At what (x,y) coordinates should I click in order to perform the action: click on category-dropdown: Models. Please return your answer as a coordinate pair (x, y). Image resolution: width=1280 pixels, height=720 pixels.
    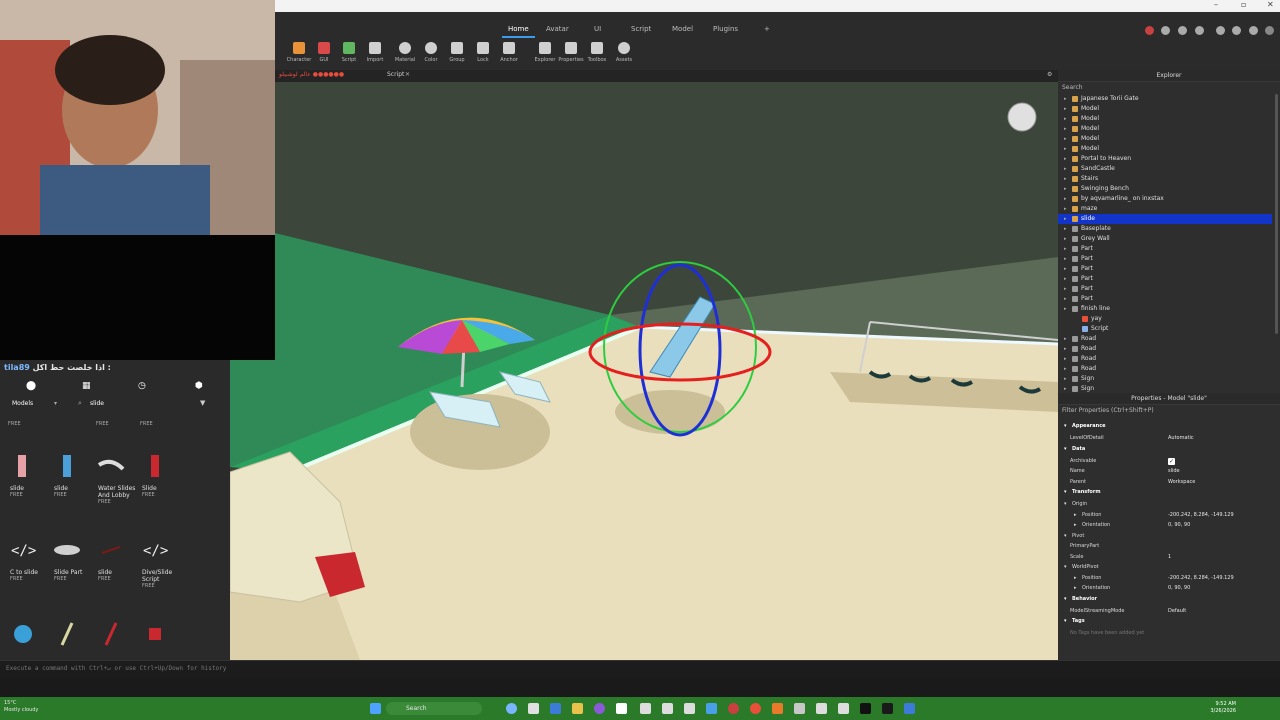
    Looking at the image, I should click on (22, 403).